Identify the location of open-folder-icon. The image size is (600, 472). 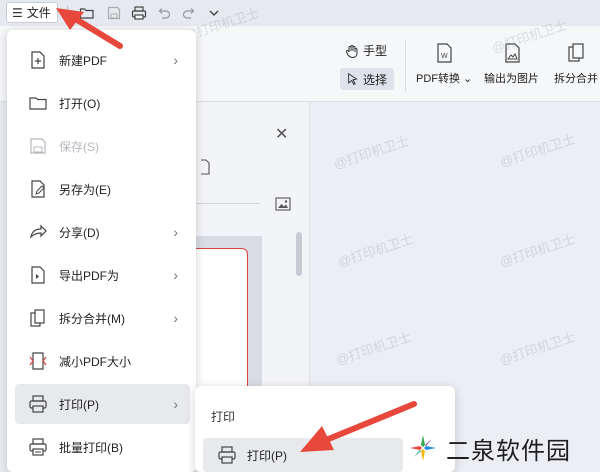
(87, 13).